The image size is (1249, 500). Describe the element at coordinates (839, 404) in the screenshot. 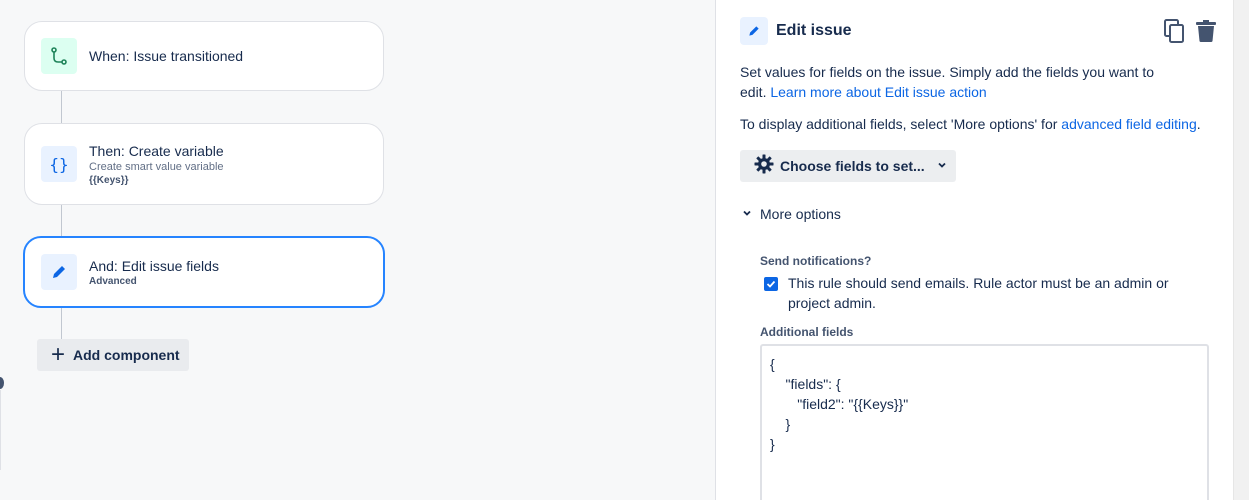

I see `additional-fields-value: { "fields": { "field2": "{{Keys}}" } }` at that location.